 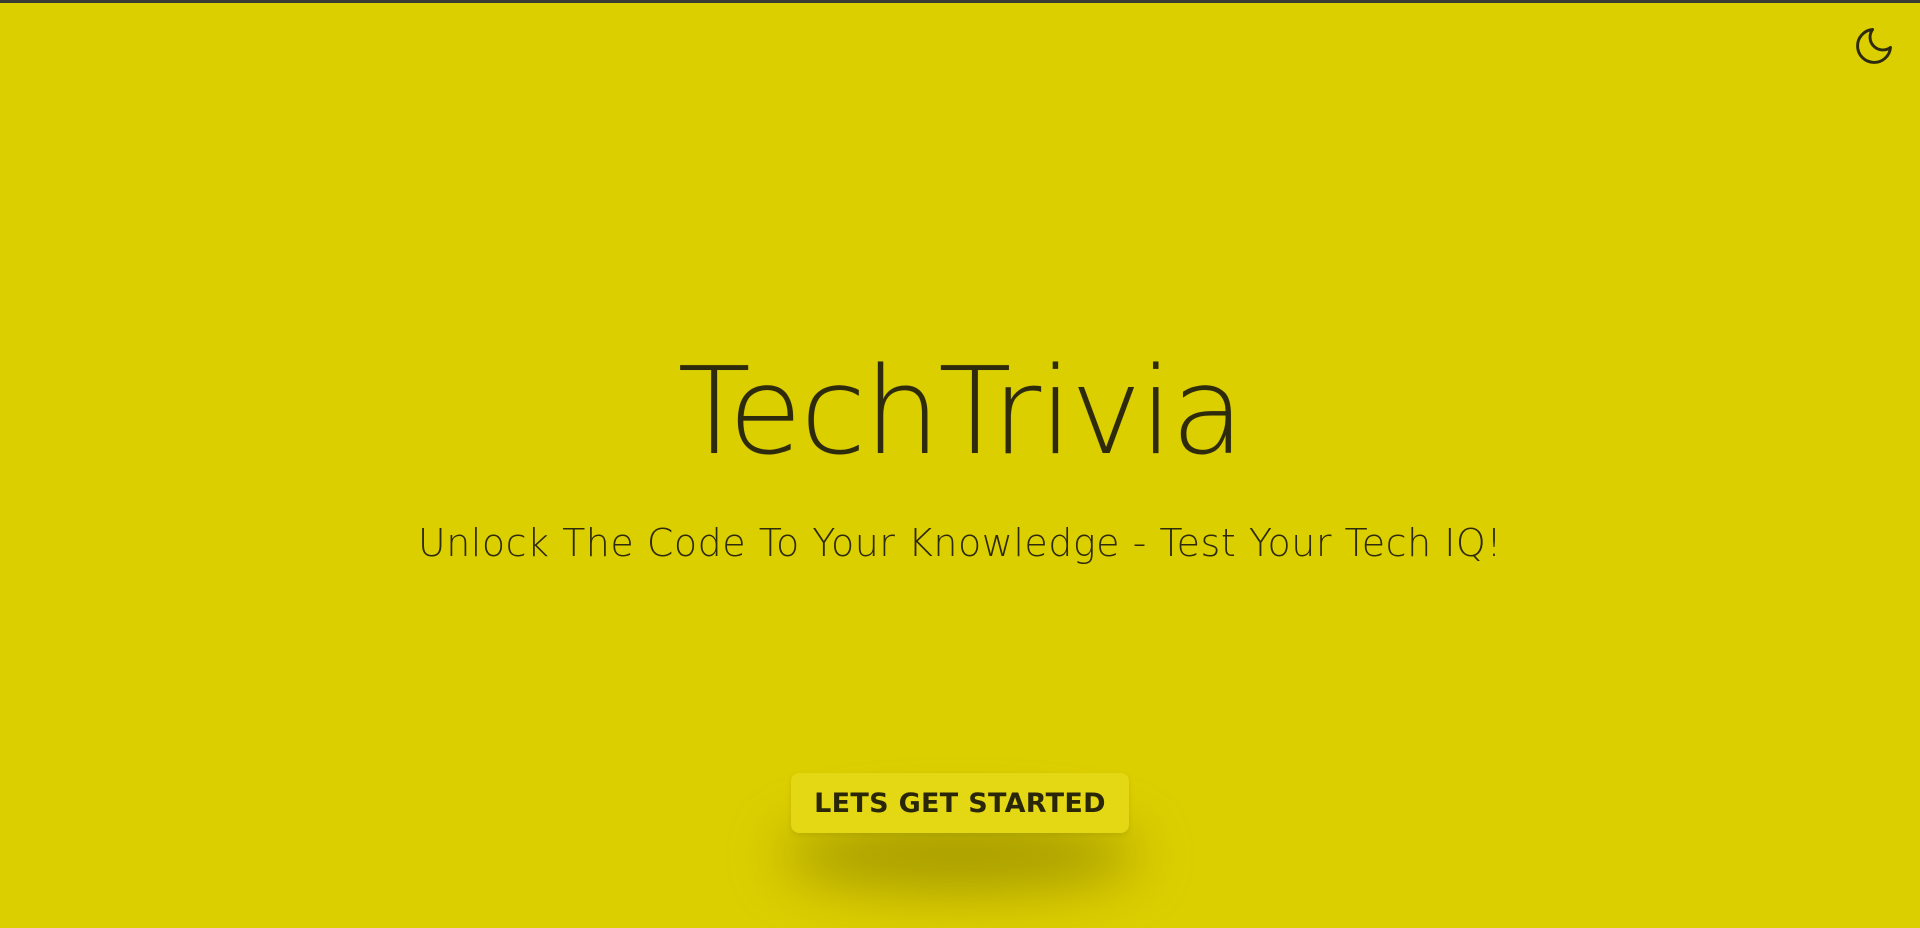 What do you see at coordinates (960, 803) in the screenshot?
I see `get-started-button: LETS GET STARTED` at bounding box center [960, 803].